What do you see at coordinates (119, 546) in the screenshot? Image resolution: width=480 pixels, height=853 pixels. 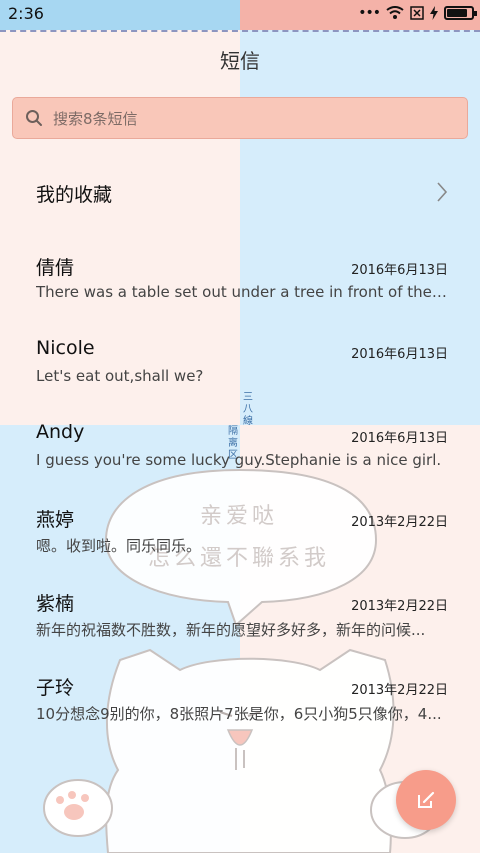 I see `message-preview: 嗯。收到啦。同乐同乐。` at bounding box center [119, 546].